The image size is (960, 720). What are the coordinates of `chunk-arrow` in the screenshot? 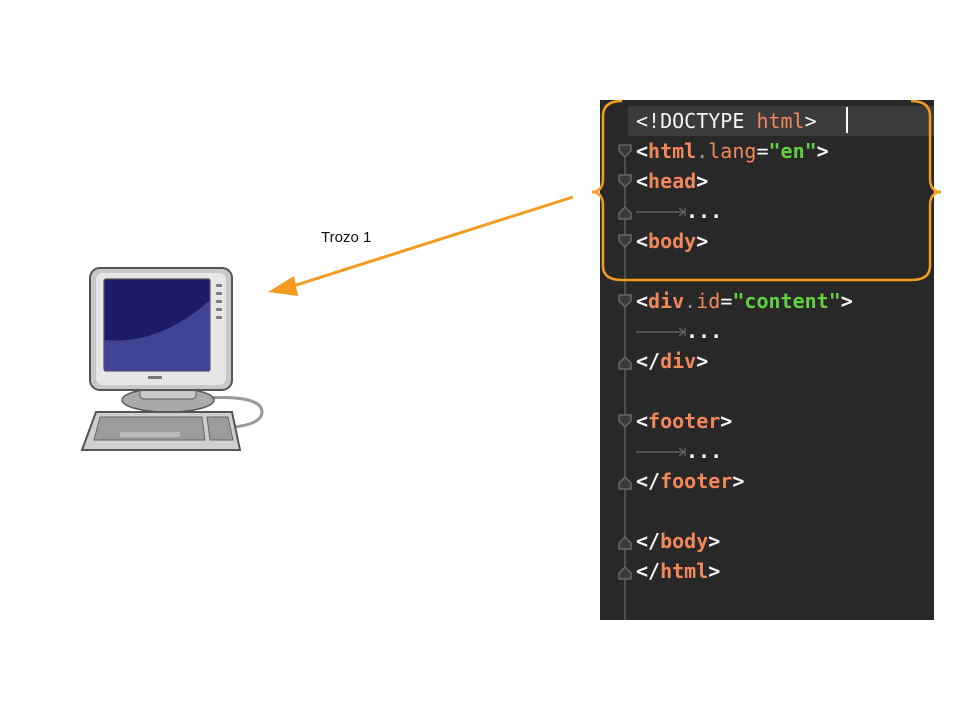 It's located at (431, 242).